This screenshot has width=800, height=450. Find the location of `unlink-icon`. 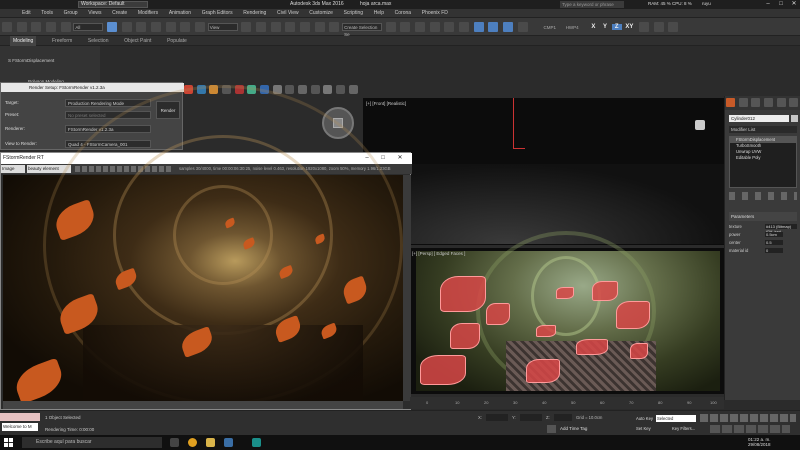

unlink-icon is located at coordinates (51, 27).